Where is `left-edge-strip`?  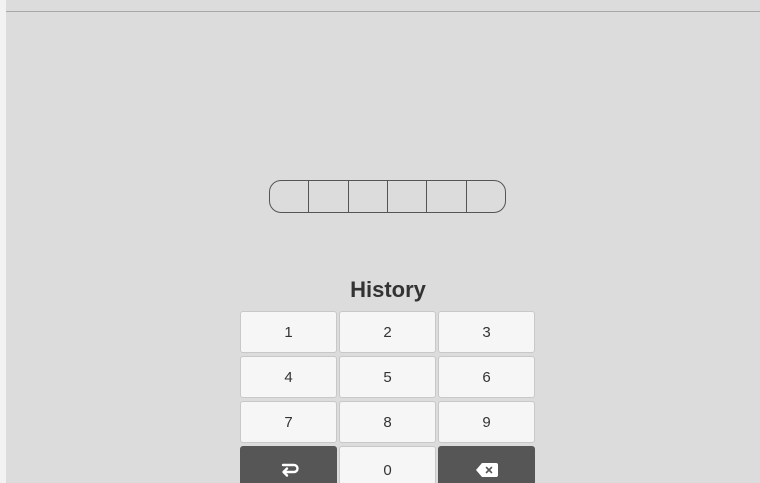
left-edge-strip is located at coordinates (3, 241).